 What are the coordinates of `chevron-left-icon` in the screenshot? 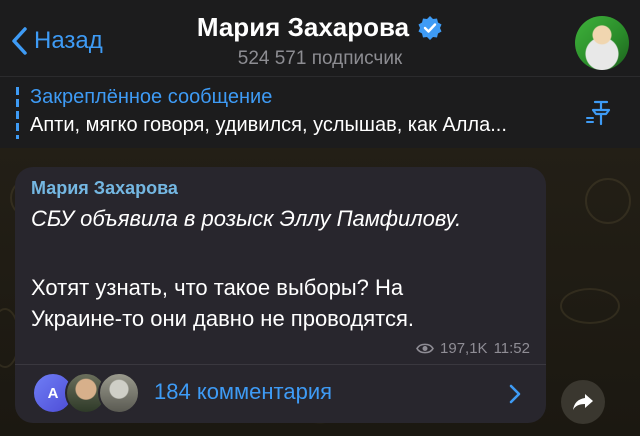 It's located at (19, 41).